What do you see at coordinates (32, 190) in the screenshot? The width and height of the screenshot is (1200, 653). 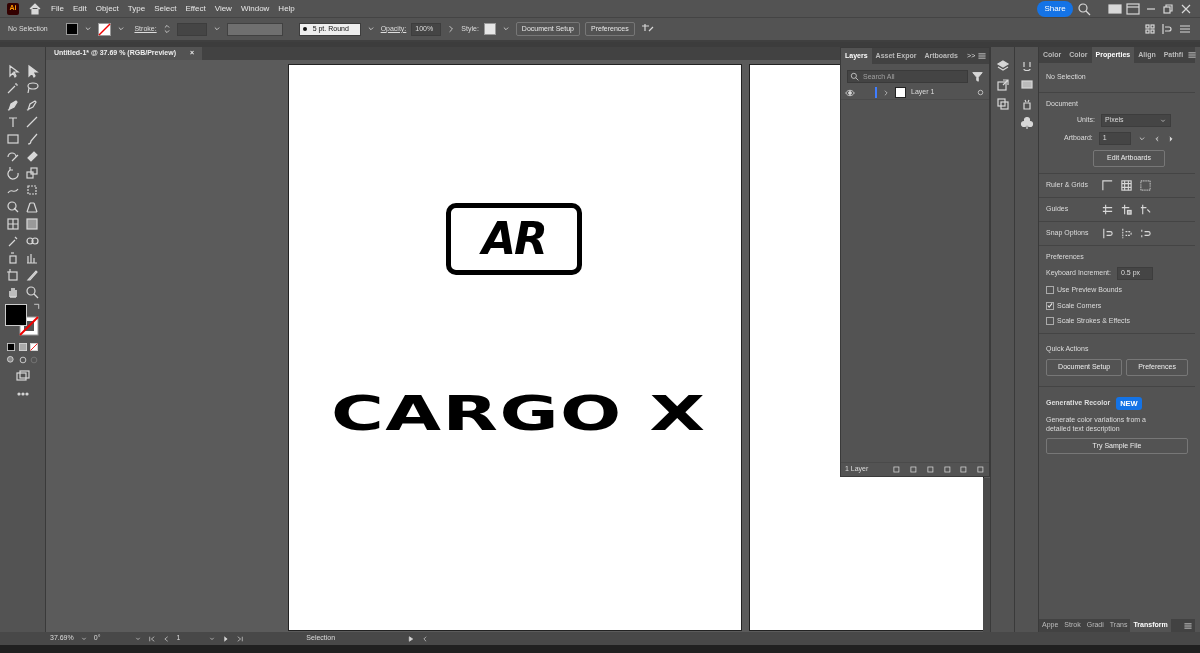 I see `free-transform-icon` at bounding box center [32, 190].